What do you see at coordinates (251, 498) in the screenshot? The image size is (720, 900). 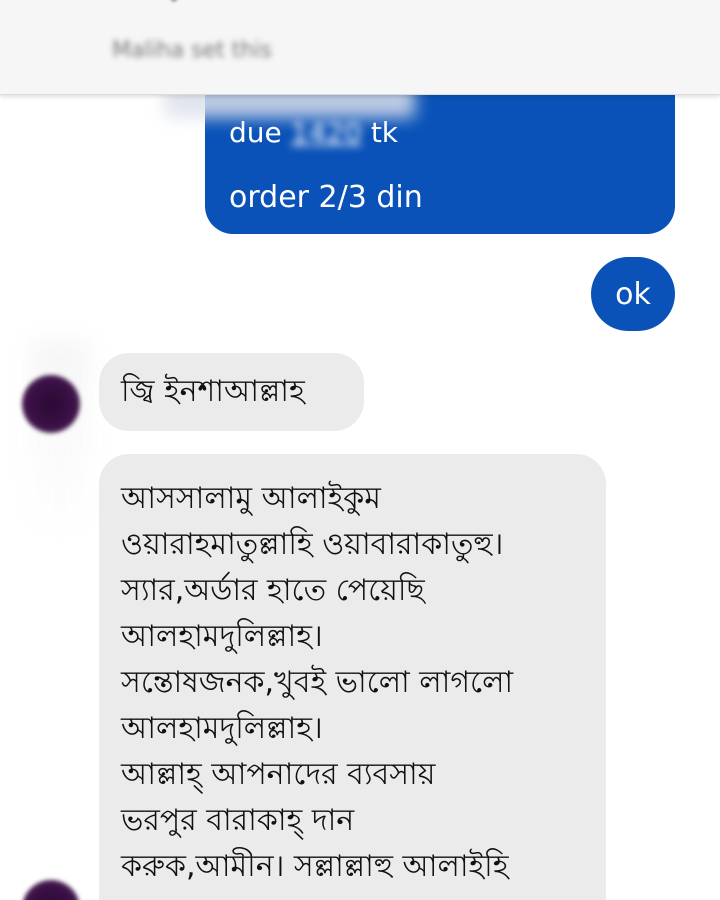 I see `message-line: আসসালামু আলাইকুম` at bounding box center [251, 498].